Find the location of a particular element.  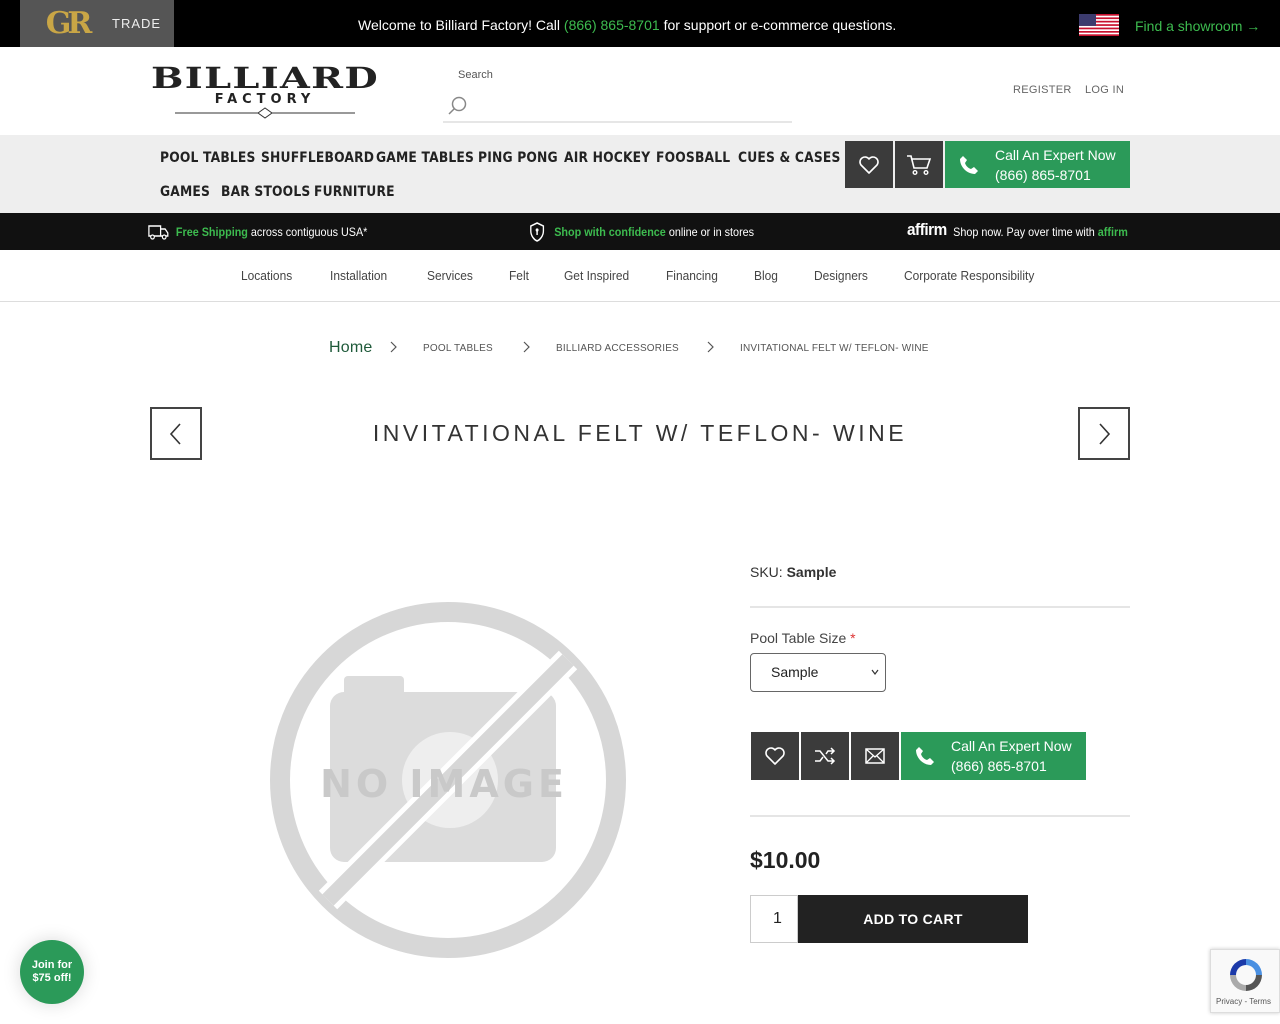

affirm-logo: affirm is located at coordinates (927, 229).